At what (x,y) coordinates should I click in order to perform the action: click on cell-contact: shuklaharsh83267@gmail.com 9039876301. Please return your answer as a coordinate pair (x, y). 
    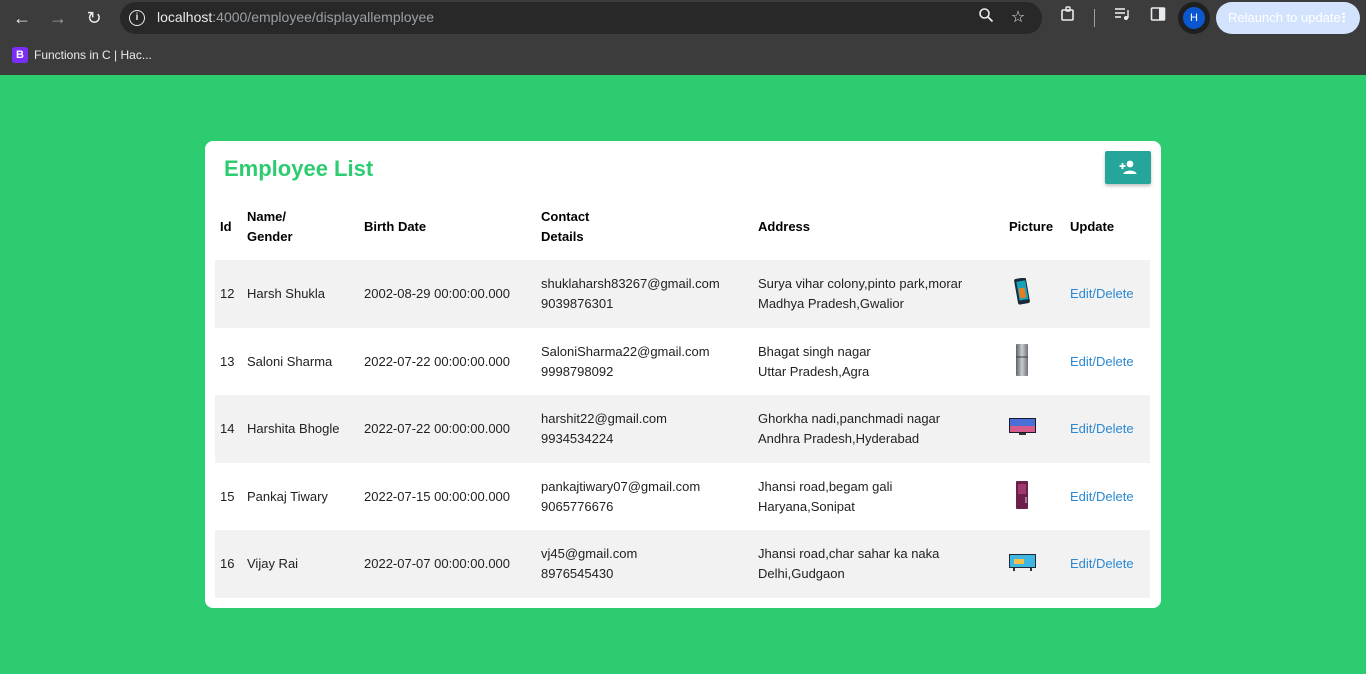
    Looking at the image, I should click on (630, 293).